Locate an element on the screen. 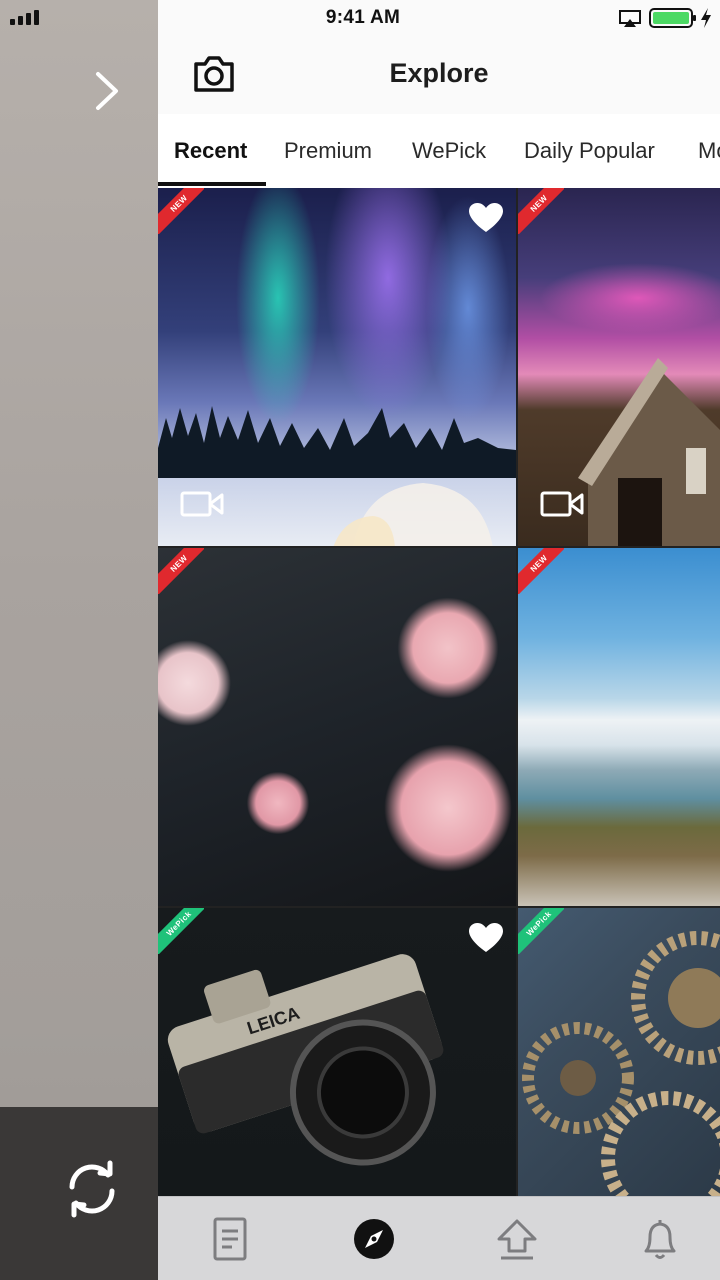 The image size is (720, 1280). wallpaper-tile: WePick is located at coordinates (619, 1052).